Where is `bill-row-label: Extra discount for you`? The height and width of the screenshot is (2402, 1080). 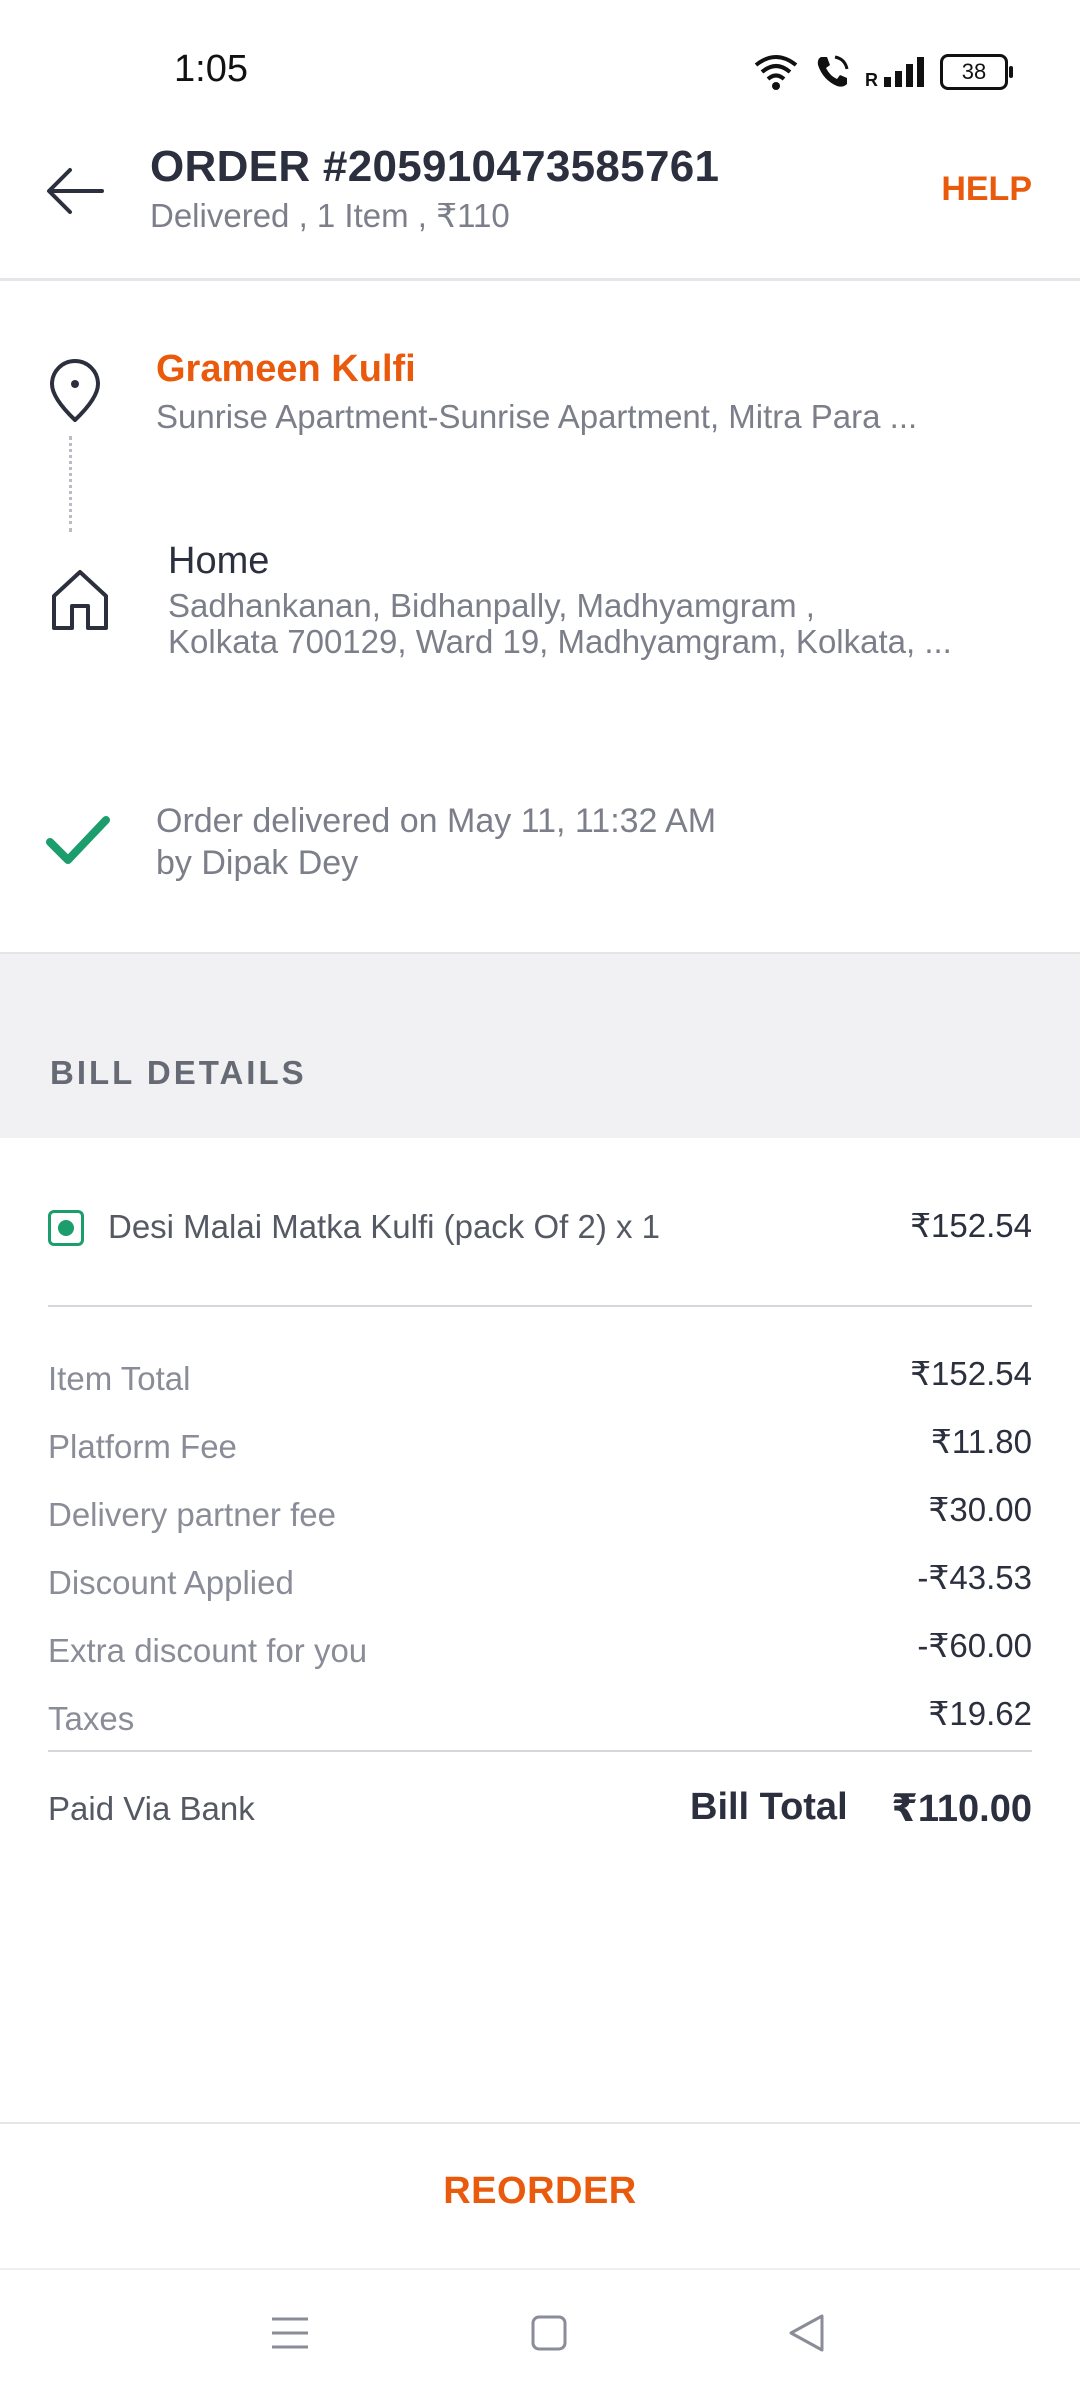
bill-row-label: Extra discount for you is located at coordinates (208, 1650).